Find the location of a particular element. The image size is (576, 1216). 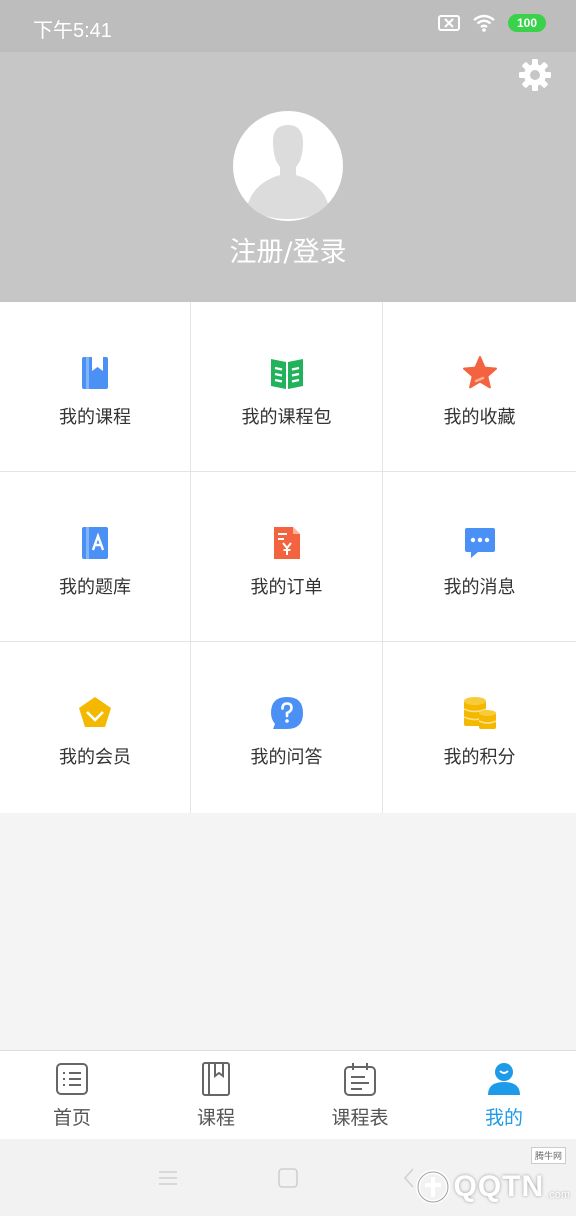

home-square-icon is located at coordinates (288, 1178).